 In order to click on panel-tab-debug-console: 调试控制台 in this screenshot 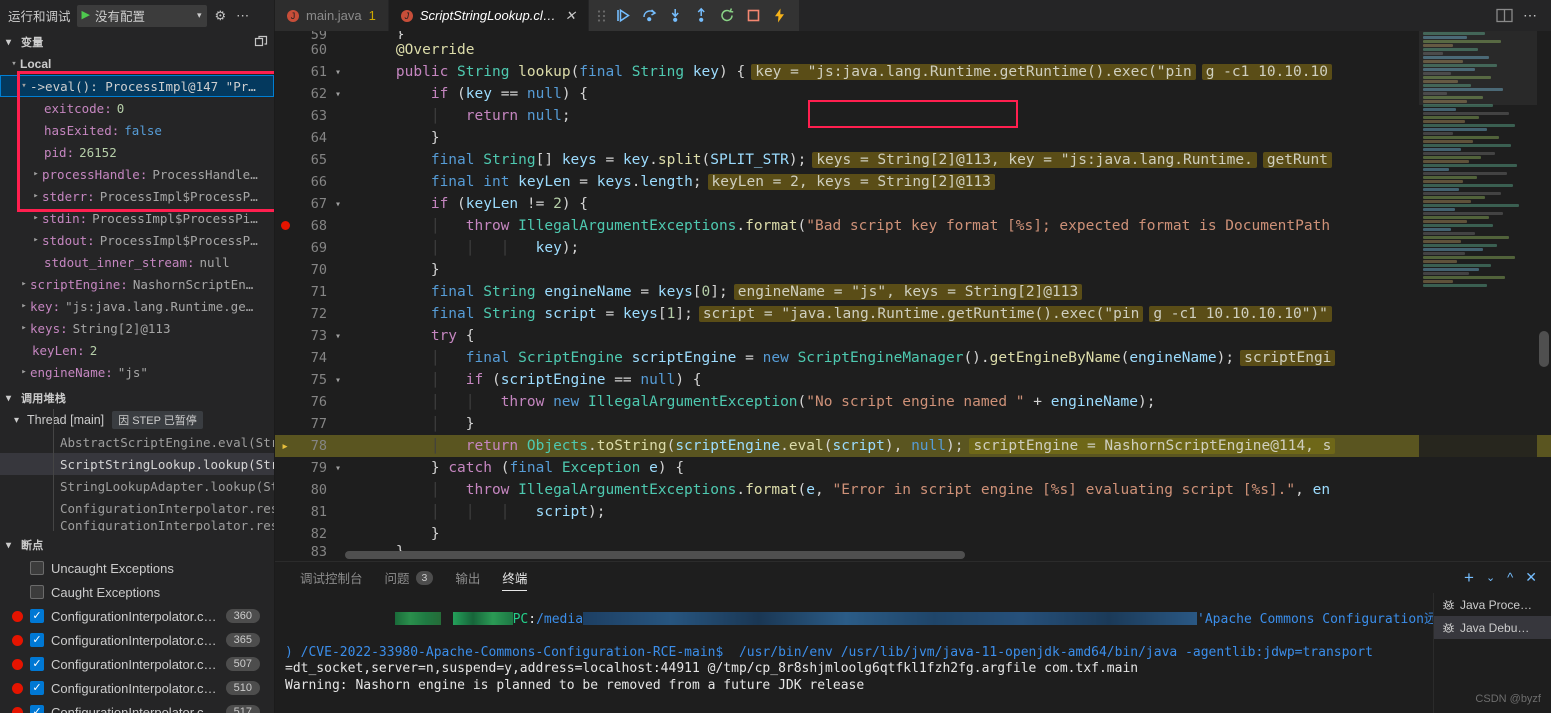, I will do `click(331, 577)`.